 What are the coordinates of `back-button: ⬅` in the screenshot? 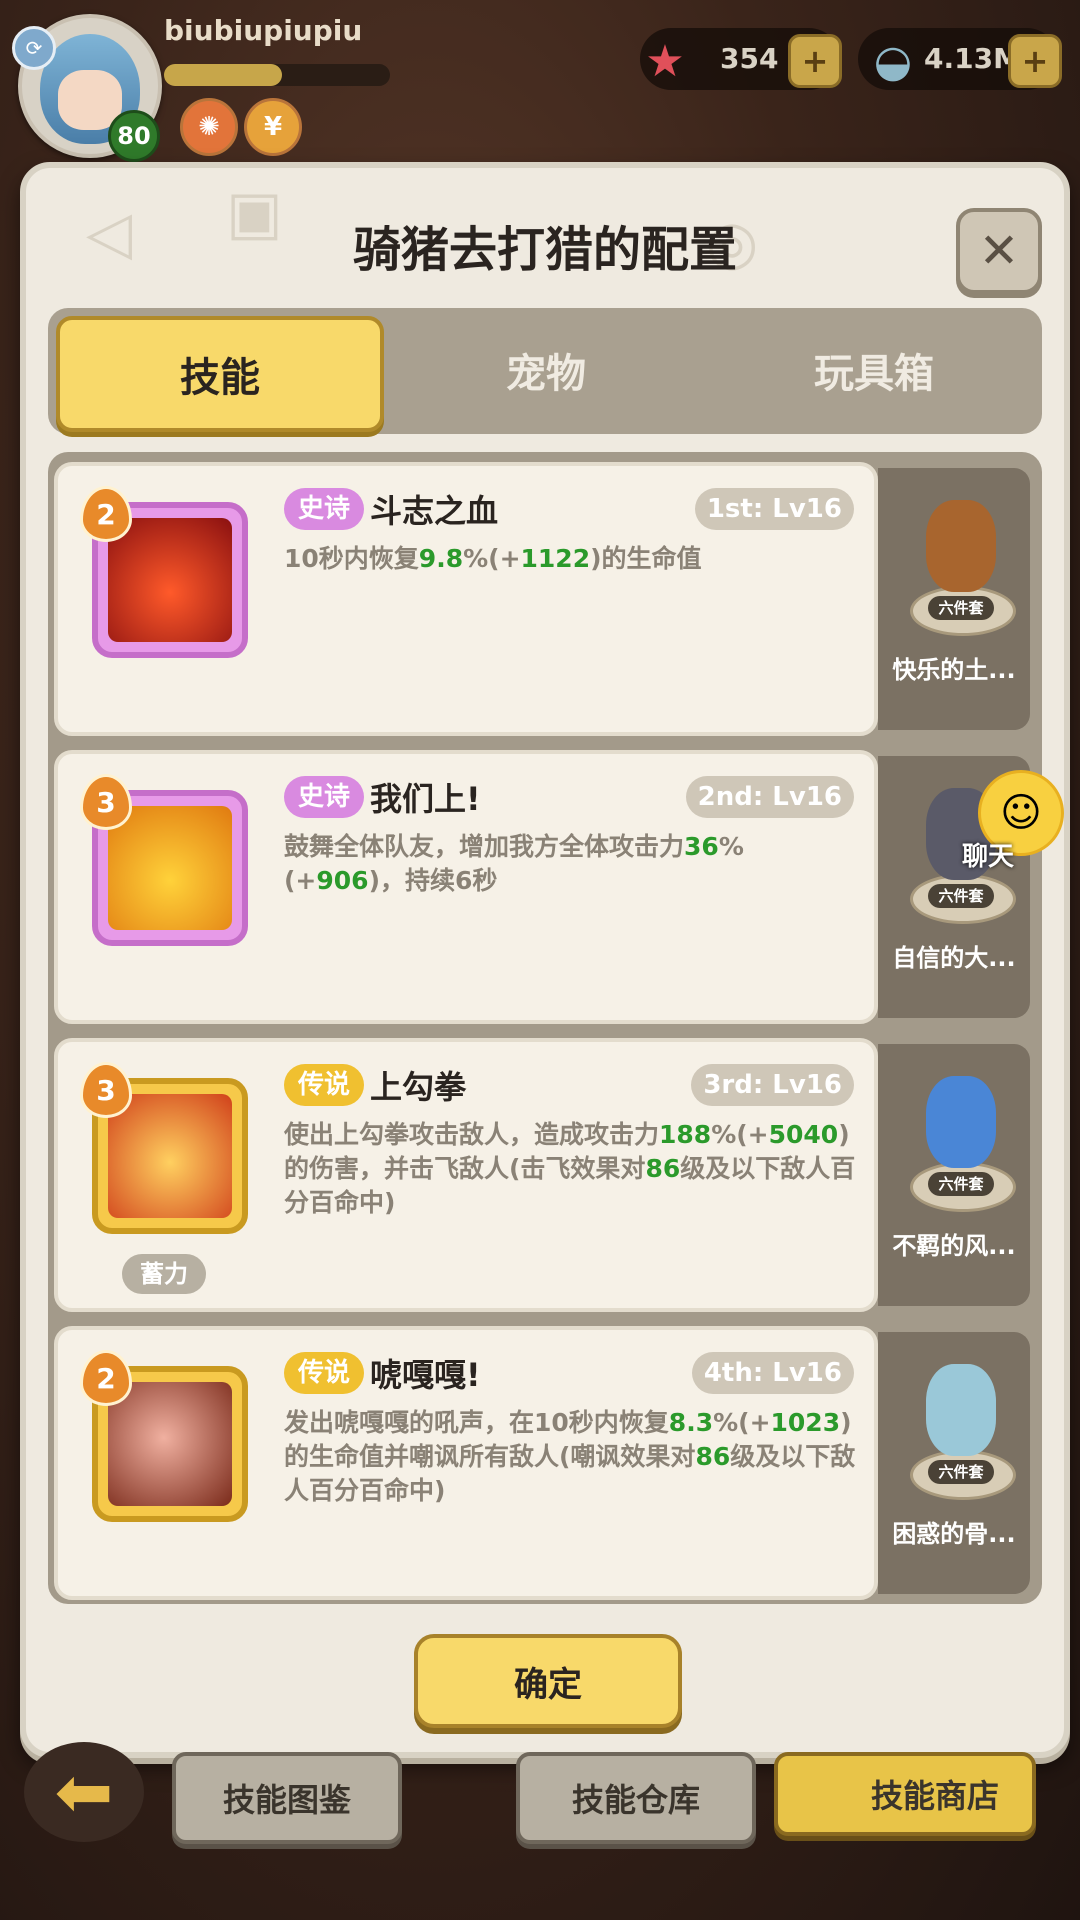 It's located at (84, 1792).